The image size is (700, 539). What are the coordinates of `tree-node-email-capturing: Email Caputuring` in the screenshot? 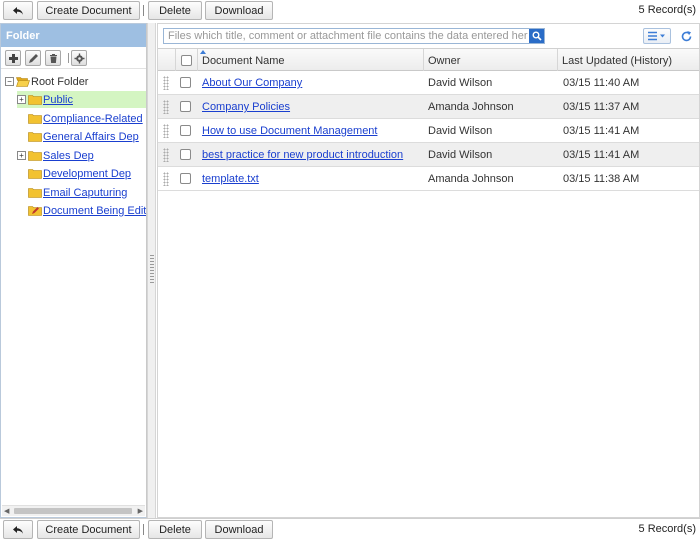 It's located at (77, 192).